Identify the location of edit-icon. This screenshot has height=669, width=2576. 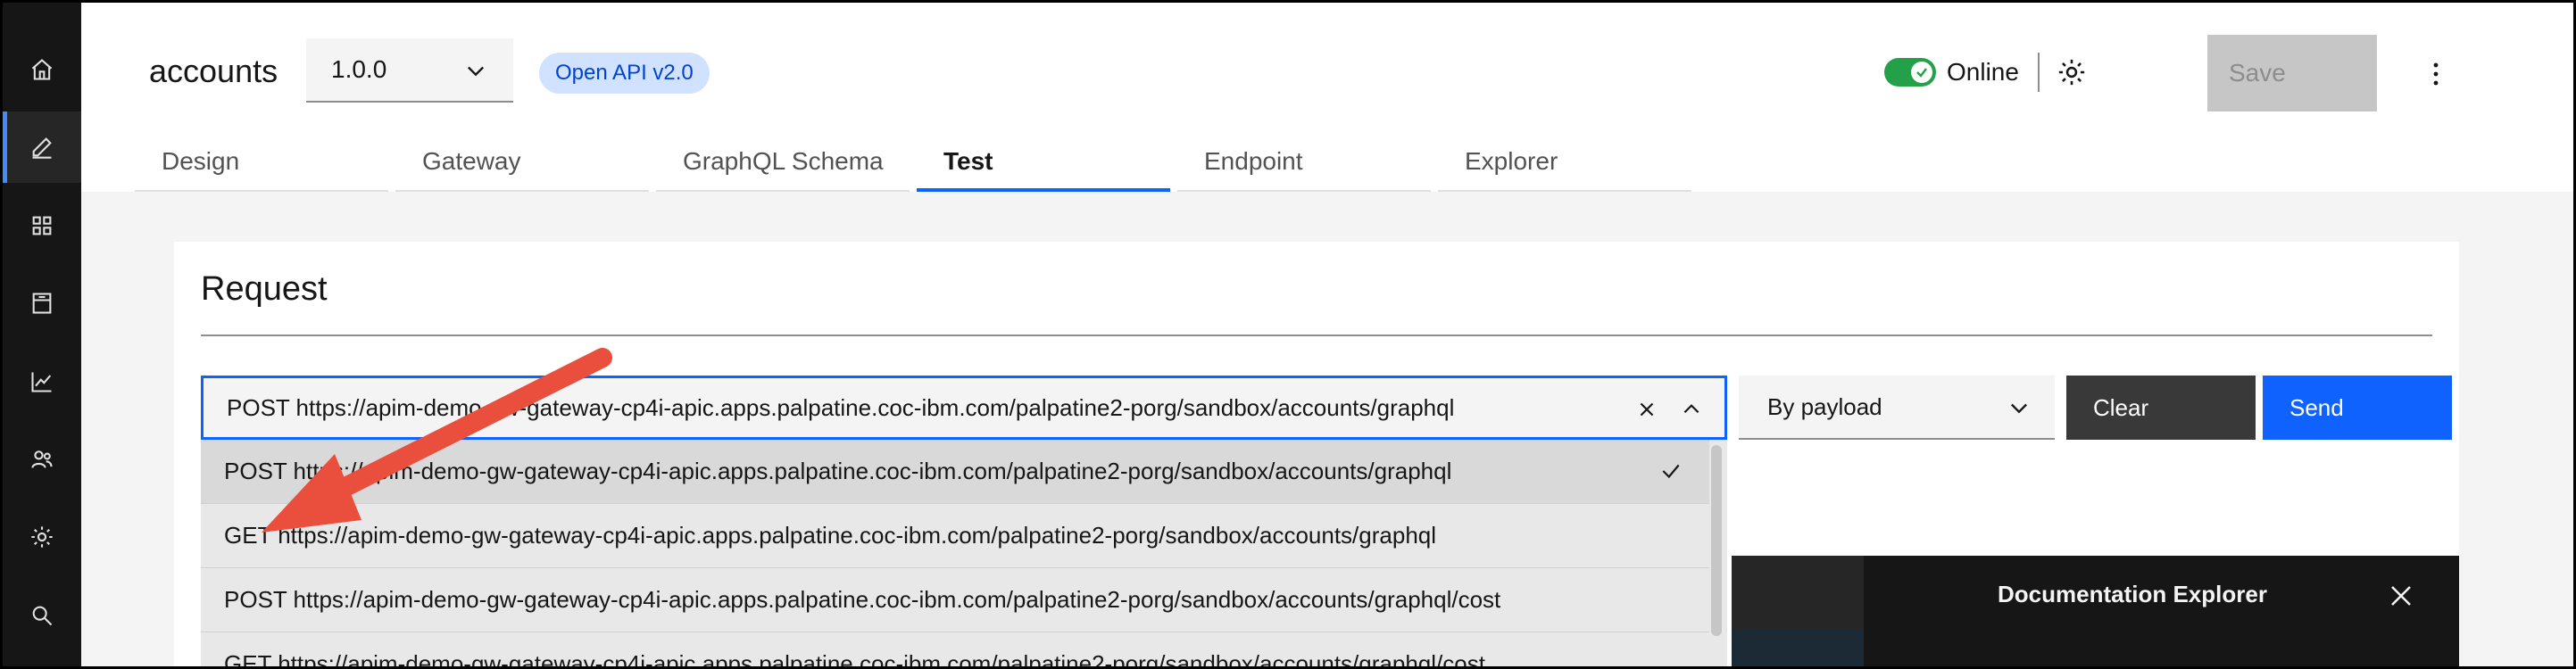
(42, 147).